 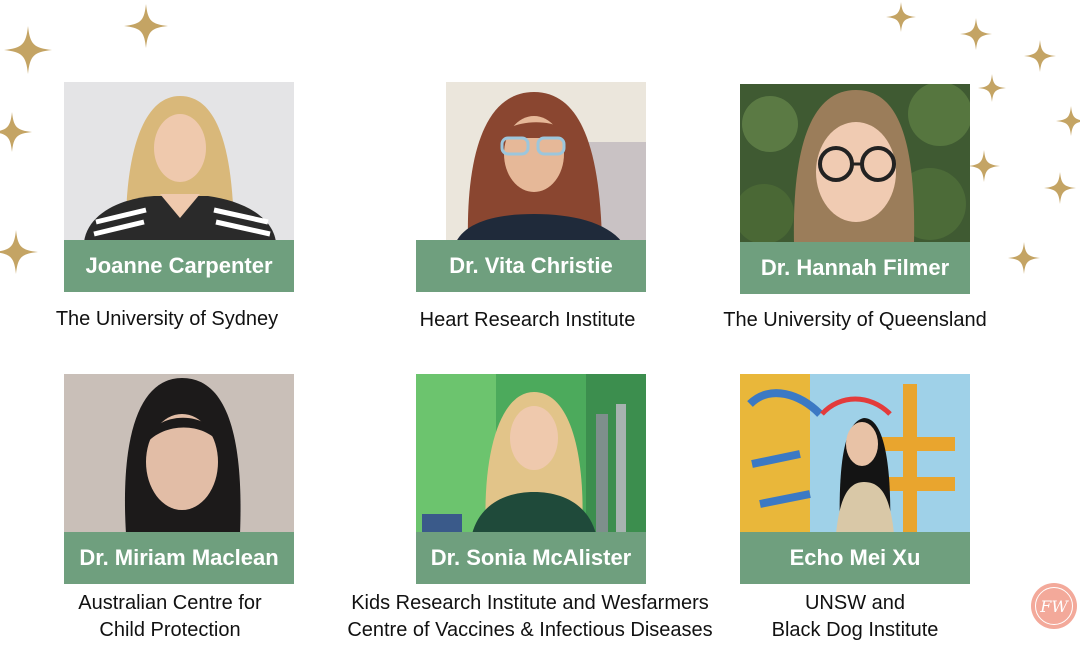 I want to click on person-name: Dr. Vita Christie, so click(x=531, y=266).